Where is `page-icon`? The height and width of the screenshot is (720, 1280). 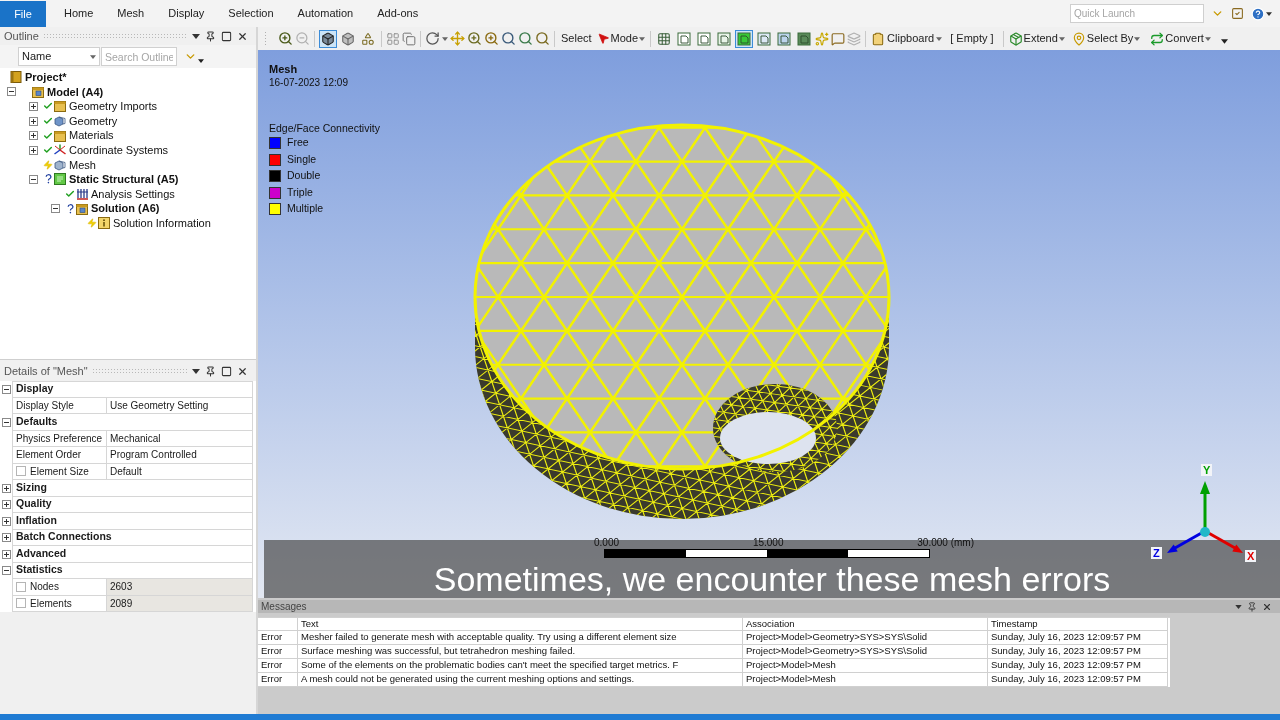 page-icon is located at coordinates (684, 38).